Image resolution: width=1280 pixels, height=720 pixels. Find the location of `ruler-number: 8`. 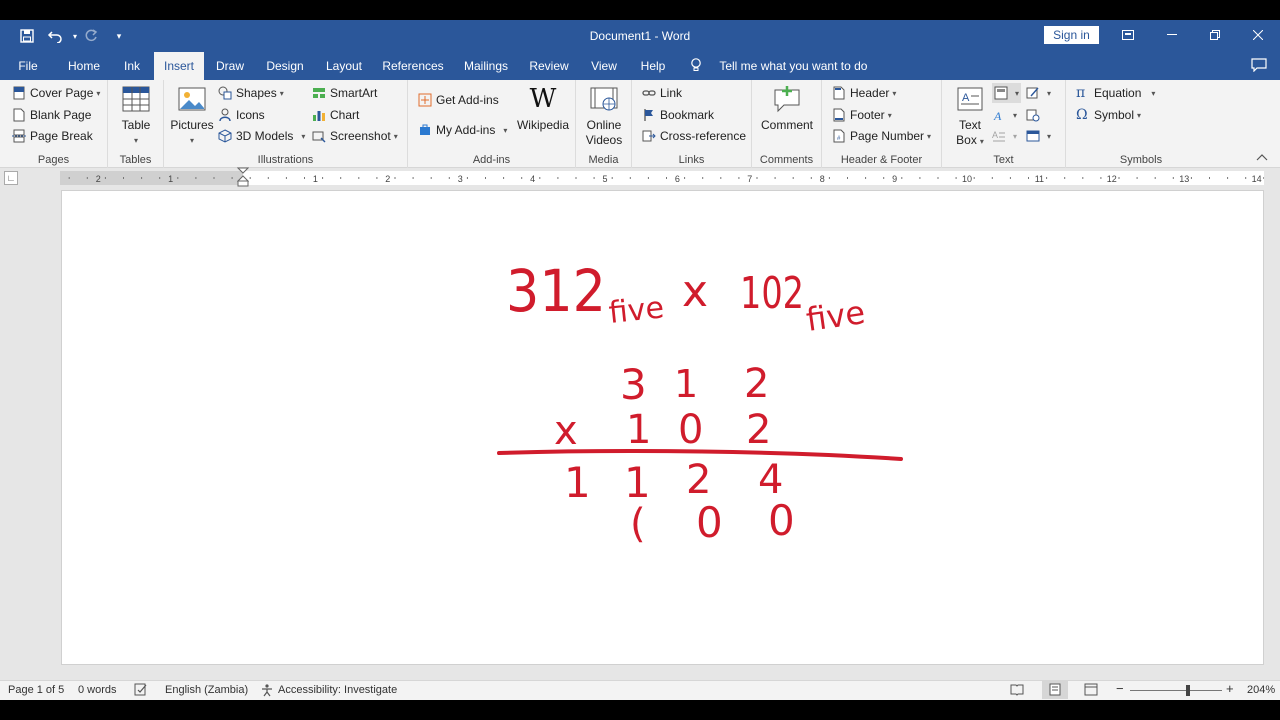

ruler-number: 8 is located at coordinates (822, 179).